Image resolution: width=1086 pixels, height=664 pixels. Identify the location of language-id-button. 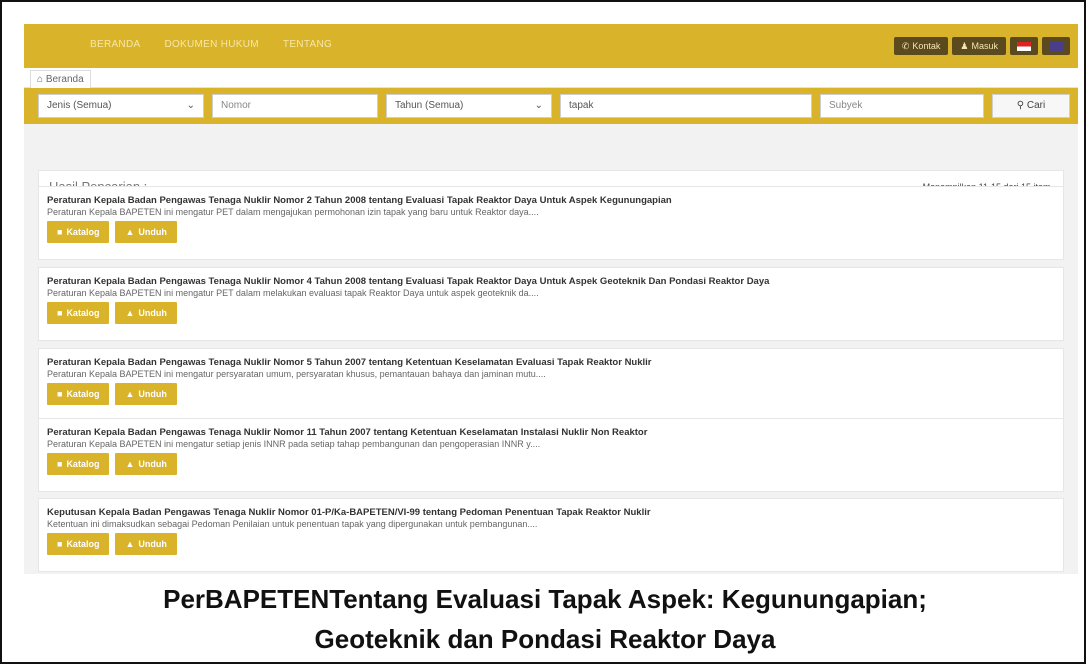
(1024, 46).